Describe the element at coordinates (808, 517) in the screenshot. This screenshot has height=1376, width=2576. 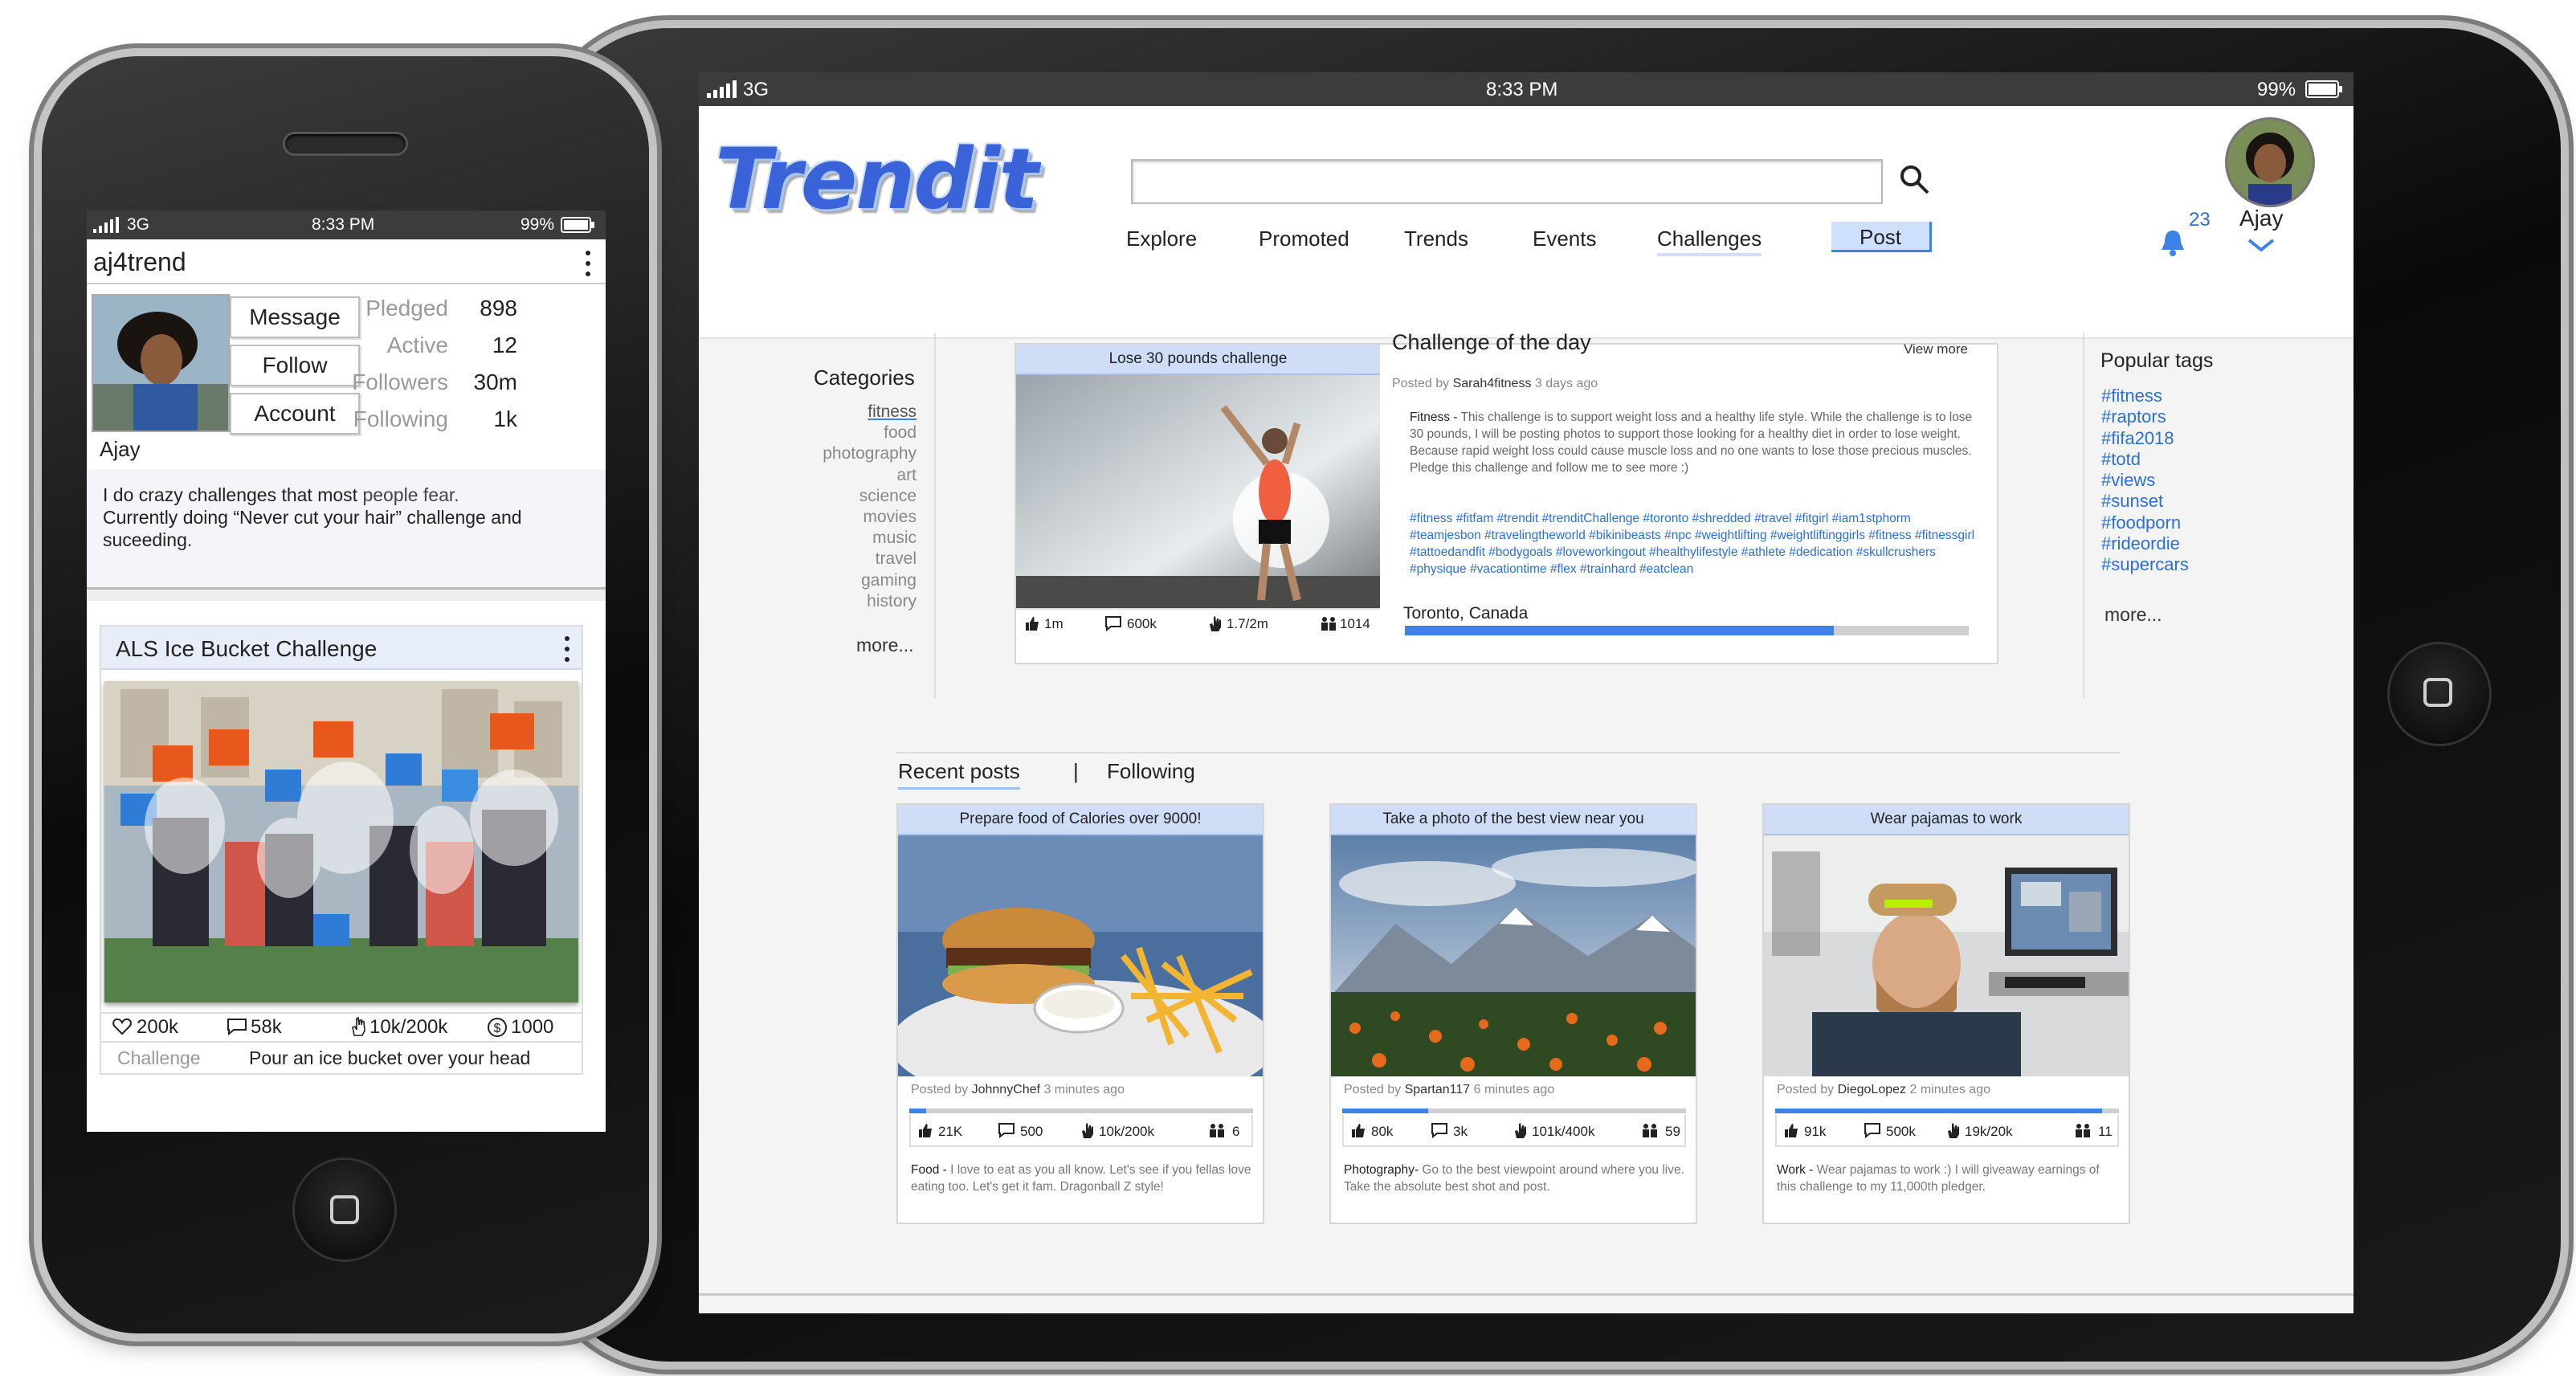
I see `category-item-movies: movies` at that location.